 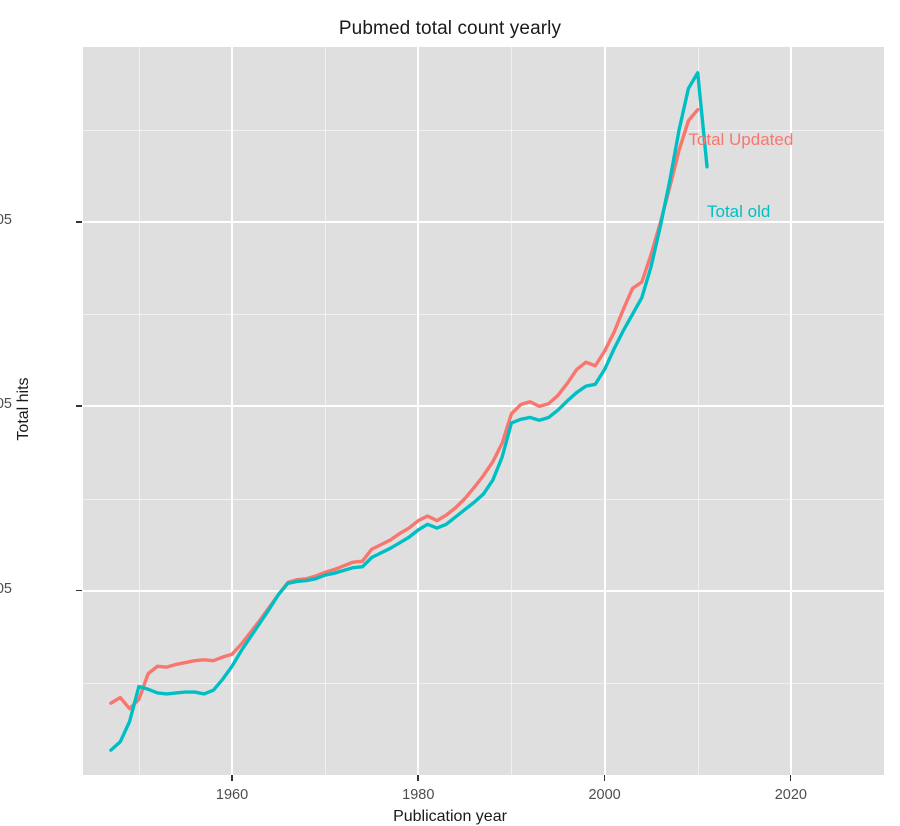 What do you see at coordinates (6, 588) in the screenshot?
I see `y-tick-label: 2e+05` at bounding box center [6, 588].